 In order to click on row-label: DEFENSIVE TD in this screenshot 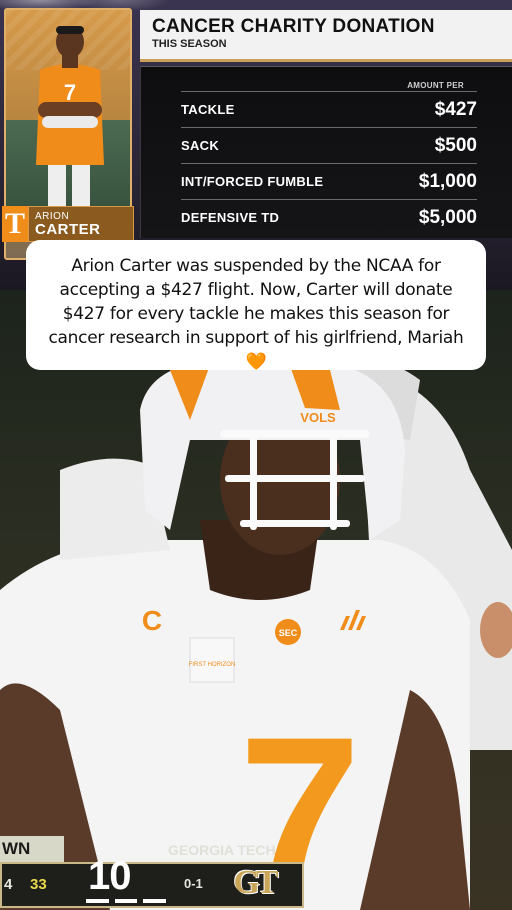, I will do `click(230, 217)`.